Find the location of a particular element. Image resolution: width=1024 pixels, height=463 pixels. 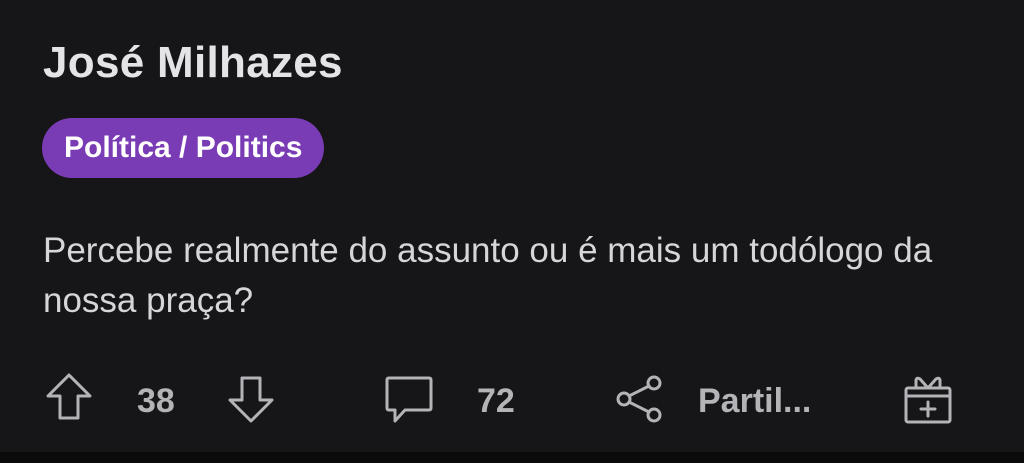

upvote-arrow-icon is located at coordinates (69, 399).